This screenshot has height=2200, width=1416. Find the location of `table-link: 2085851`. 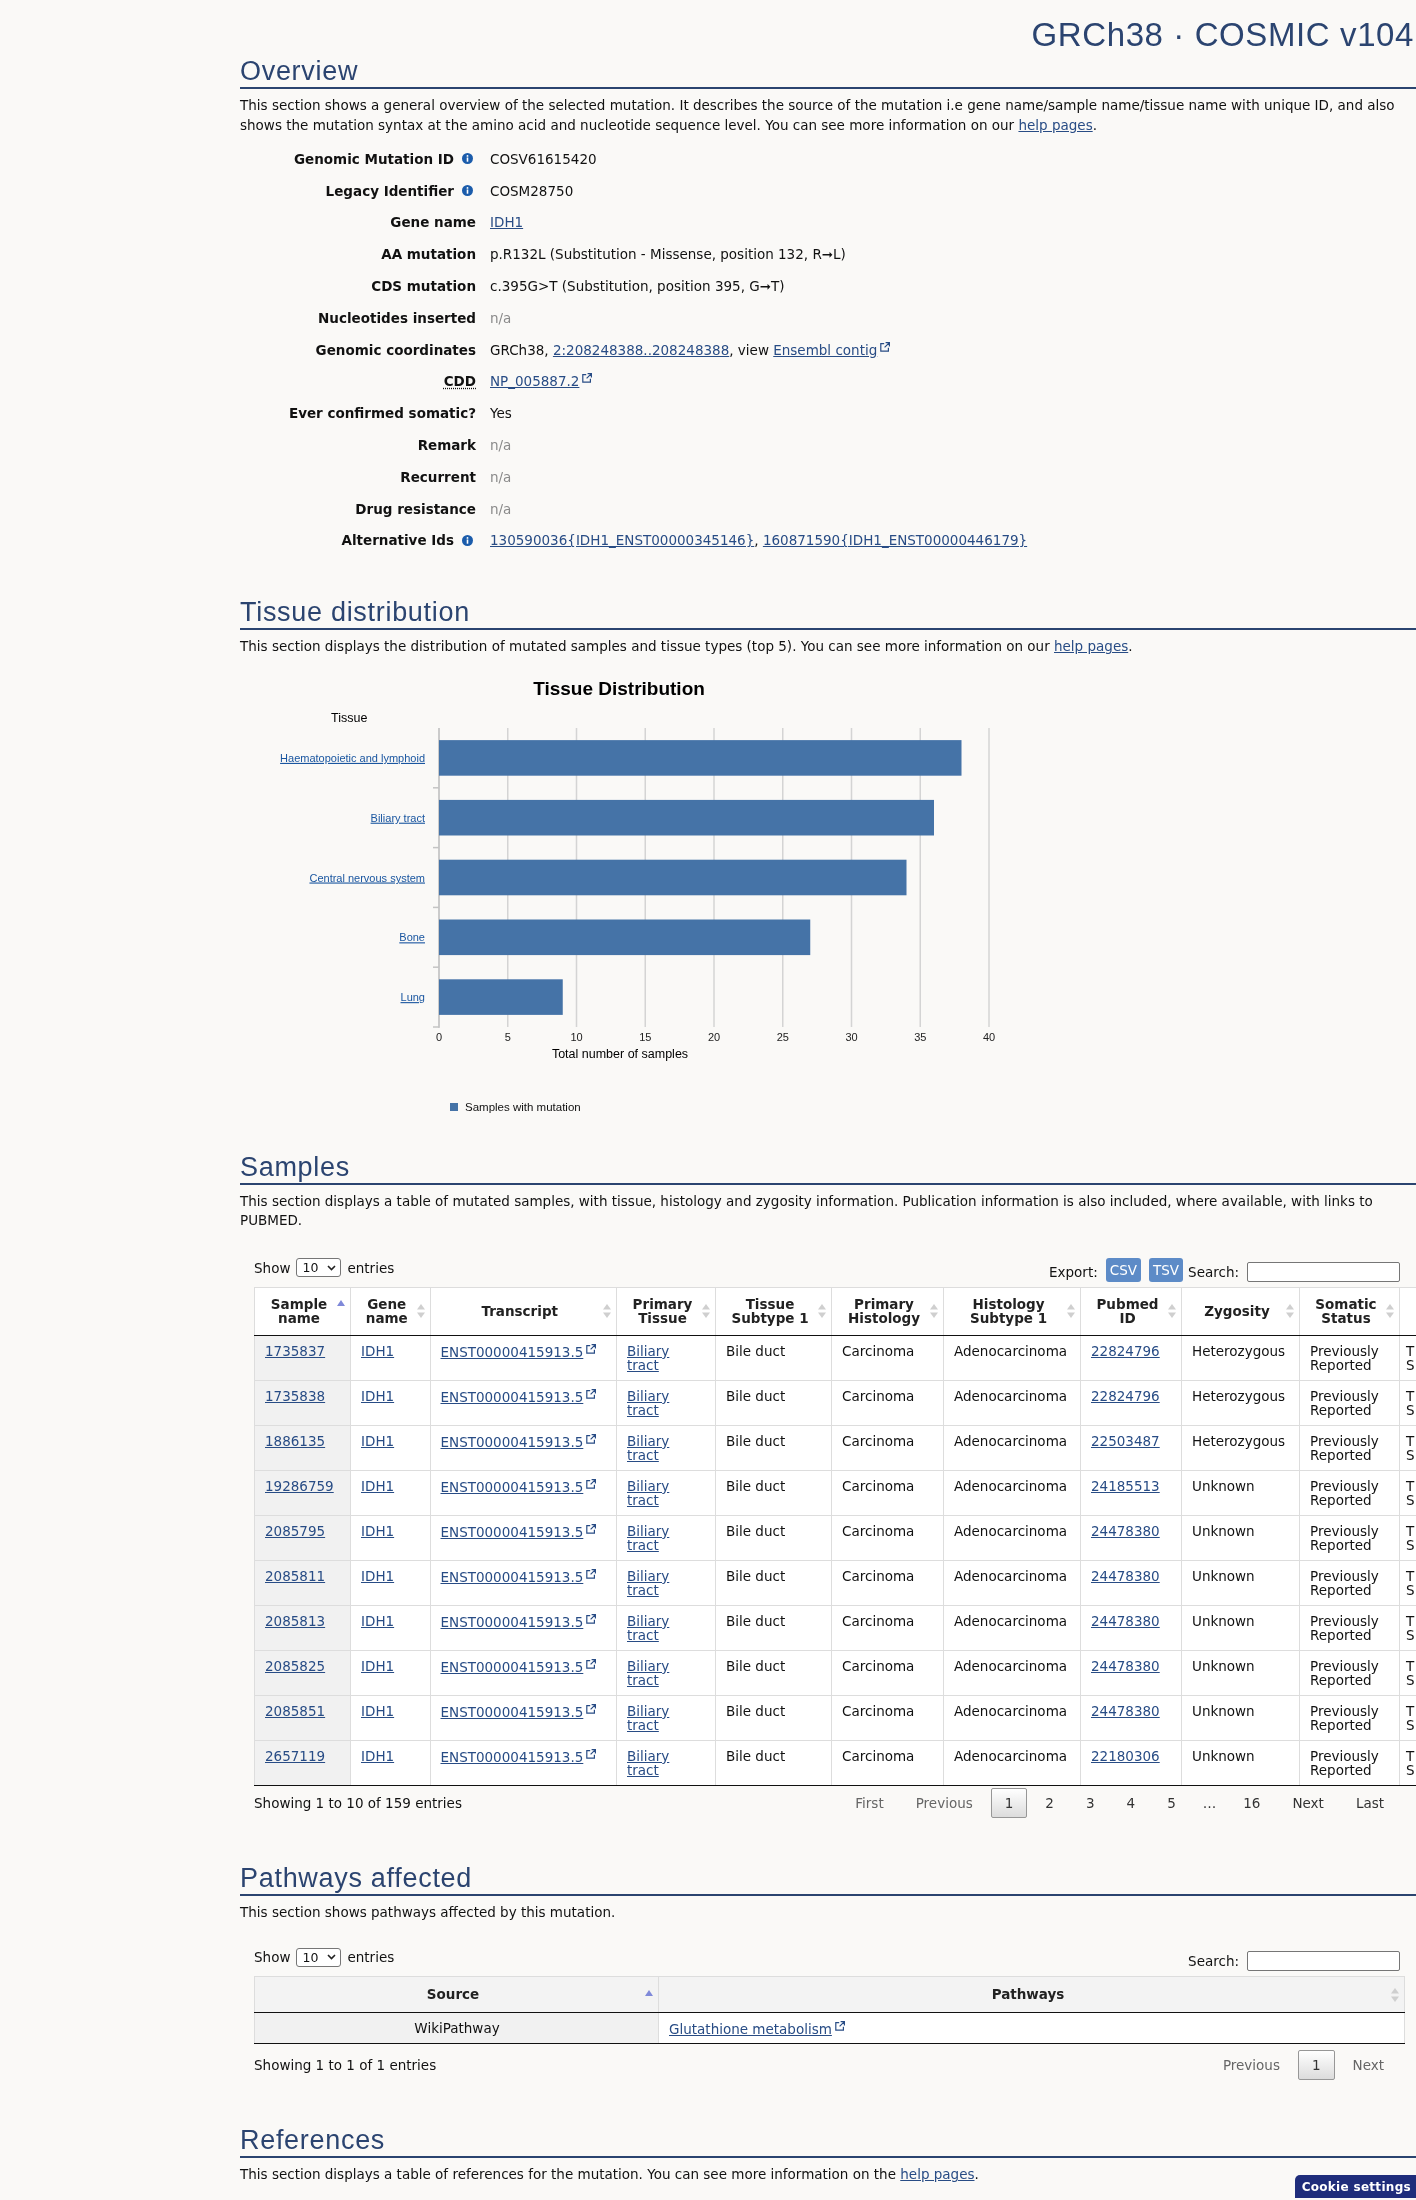

table-link: 2085851 is located at coordinates (295, 1711).